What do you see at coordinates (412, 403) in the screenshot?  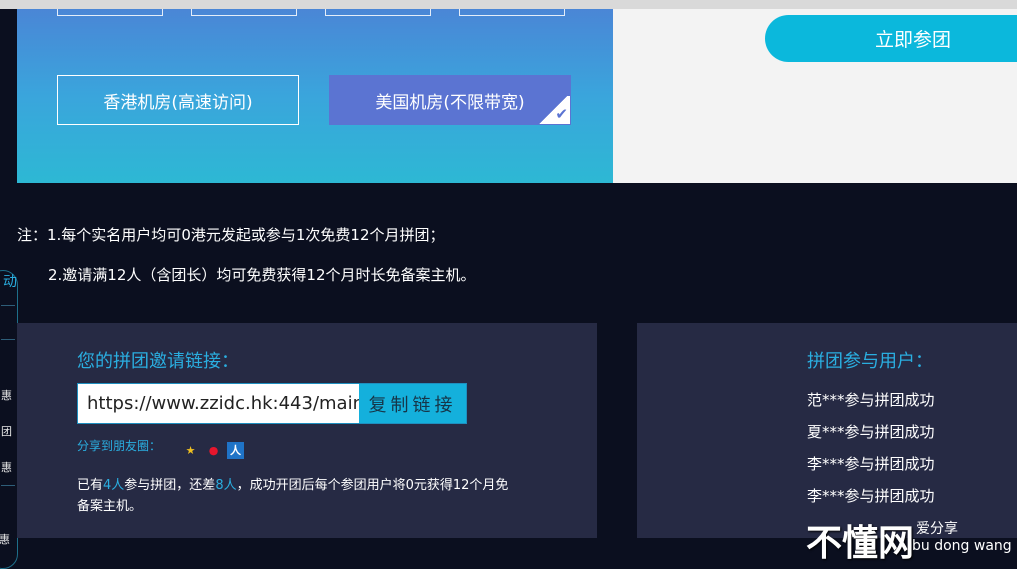 I see `copy-link-button: 复制链接` at bounding box center [412, 403].